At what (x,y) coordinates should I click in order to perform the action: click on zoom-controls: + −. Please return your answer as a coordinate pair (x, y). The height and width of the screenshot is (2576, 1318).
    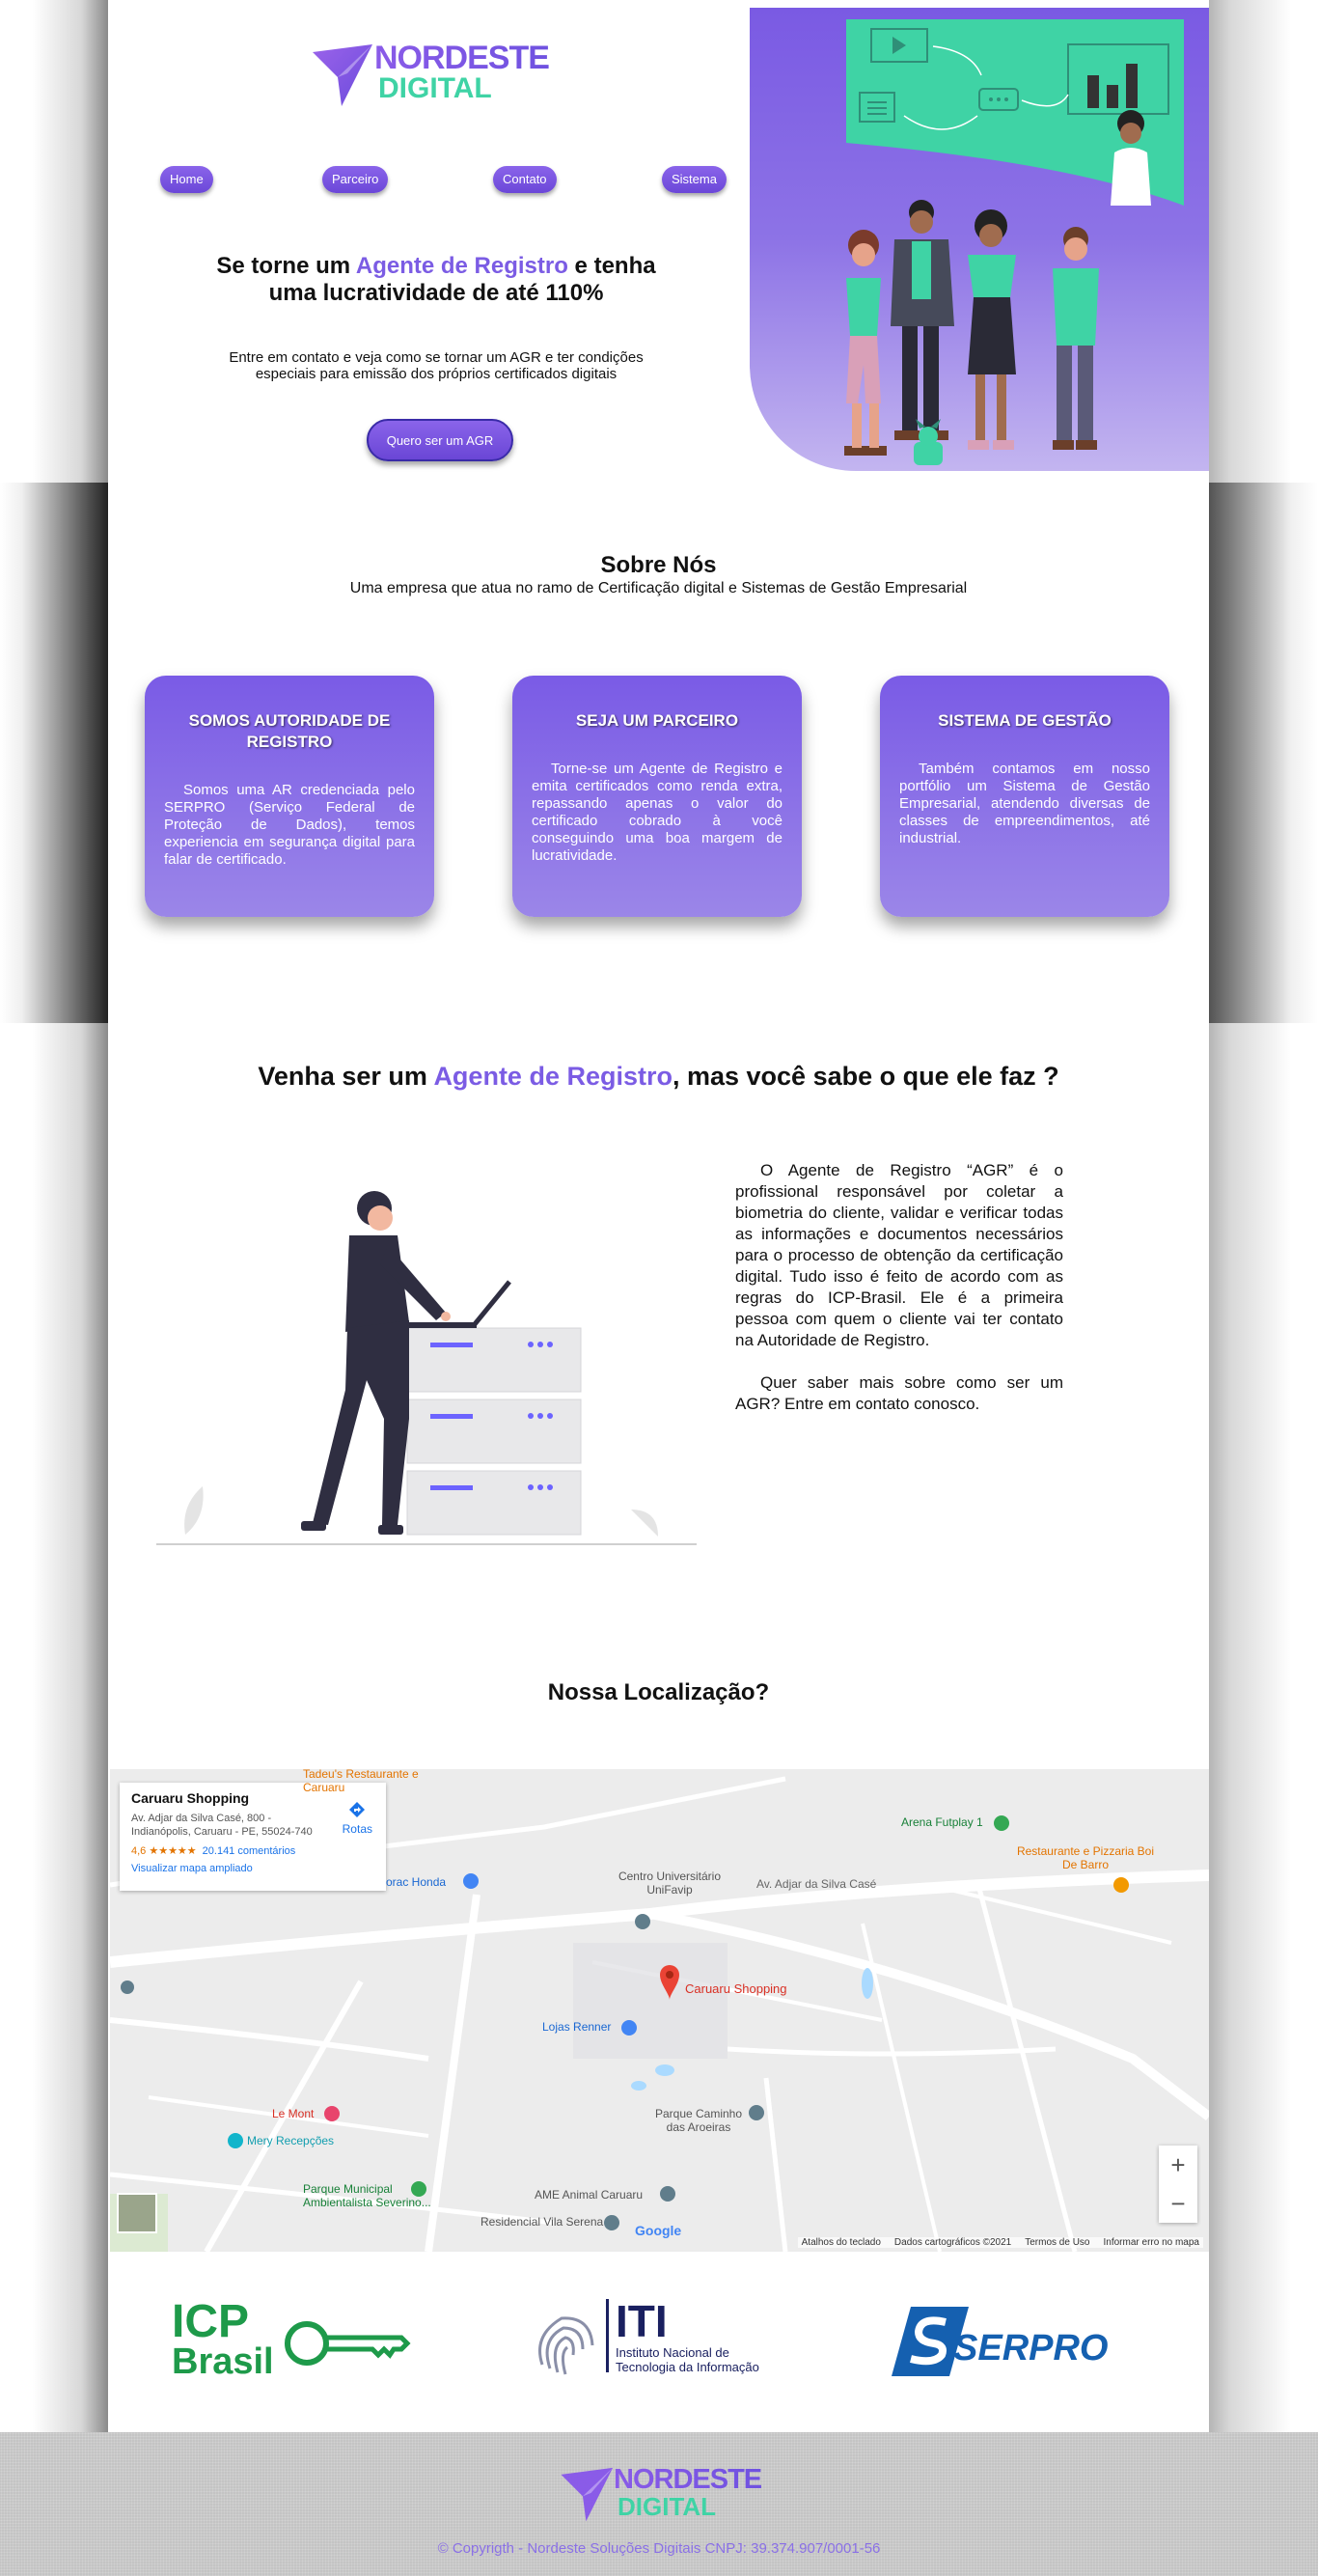
    Looking at the image, I should click on (1178, 2184).